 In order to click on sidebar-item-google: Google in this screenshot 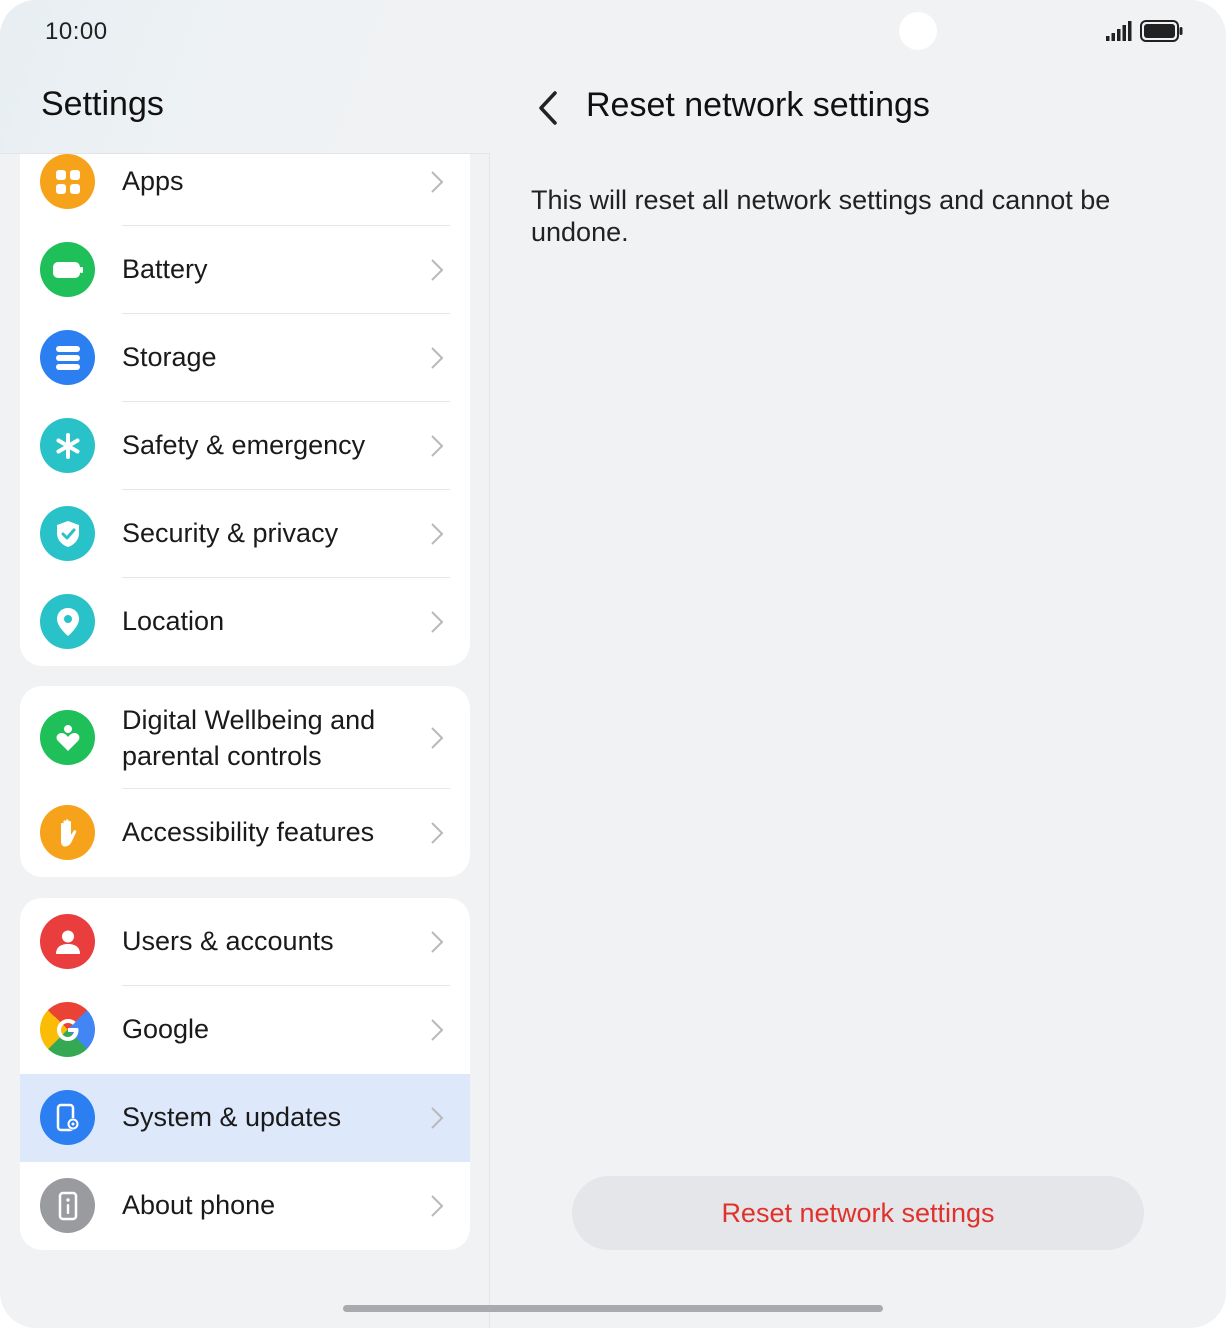, I will do `click(245, 1030)`.